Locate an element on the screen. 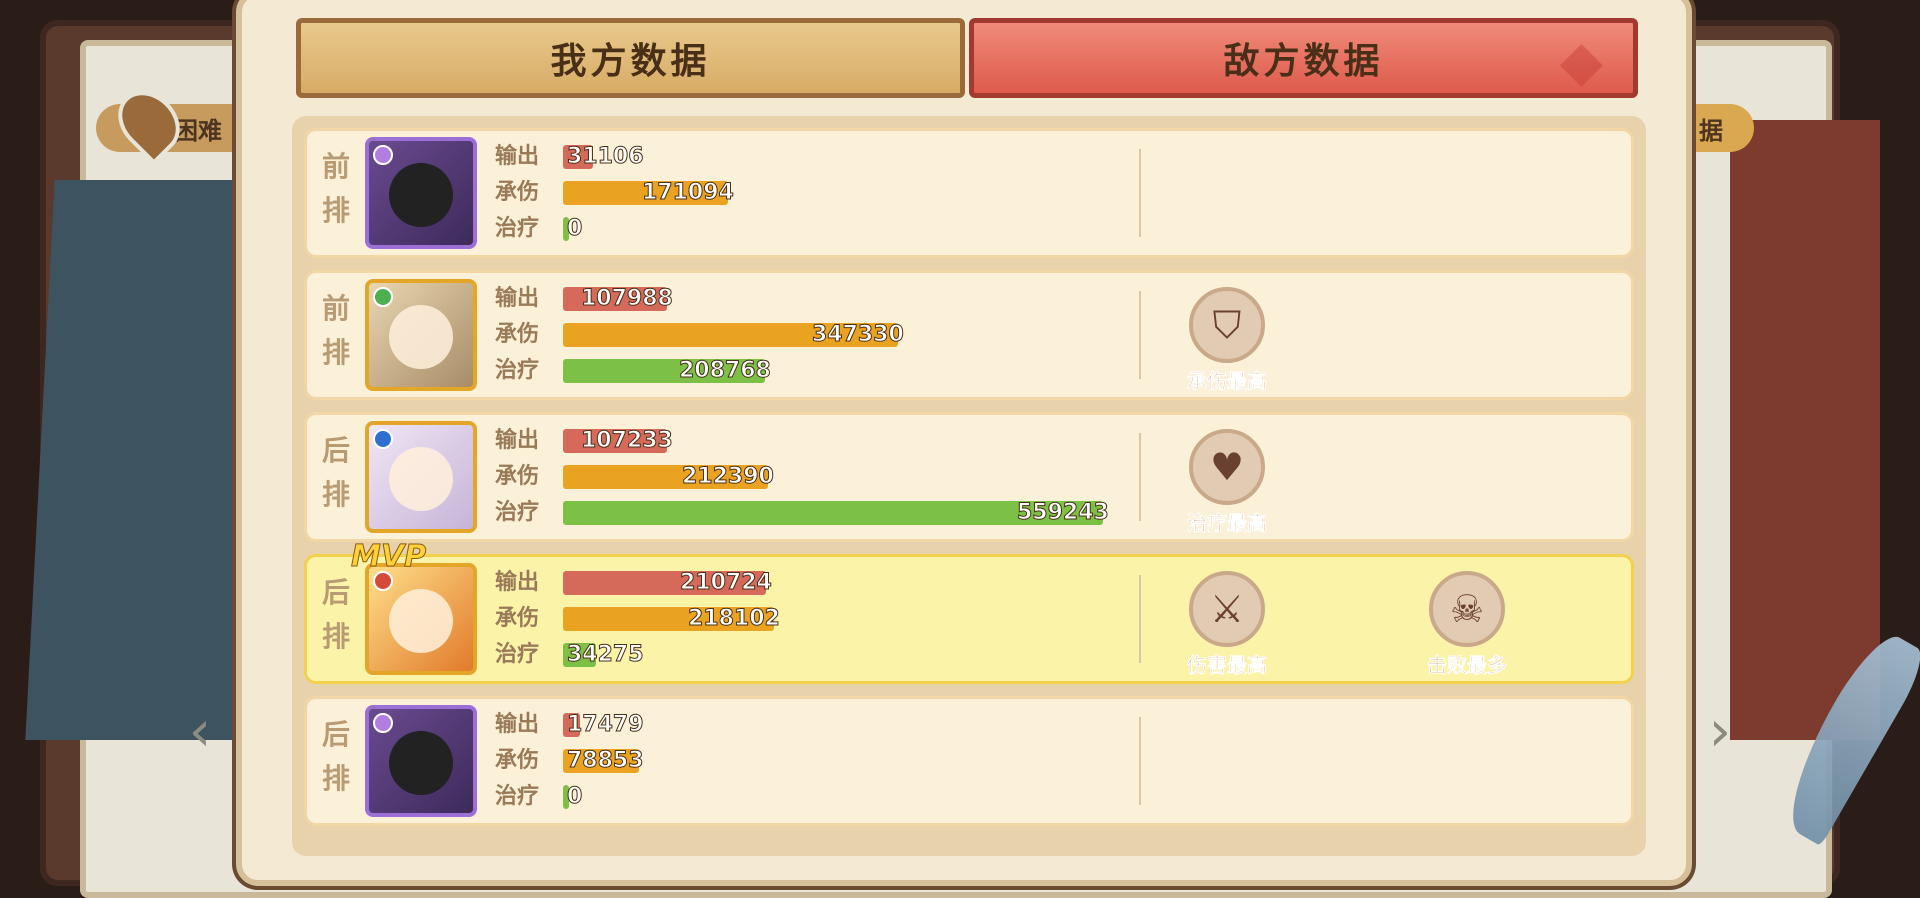 The image size is (1920, 898). healing-value: 34275 is located at coordinates (606, 655).